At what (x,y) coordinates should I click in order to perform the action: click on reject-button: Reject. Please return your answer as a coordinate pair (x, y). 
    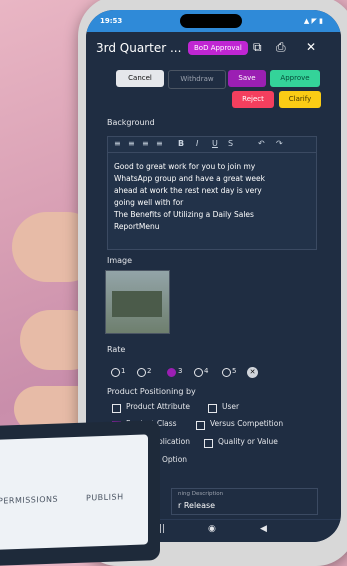
    Looking at the image, I should click on (253, 99).